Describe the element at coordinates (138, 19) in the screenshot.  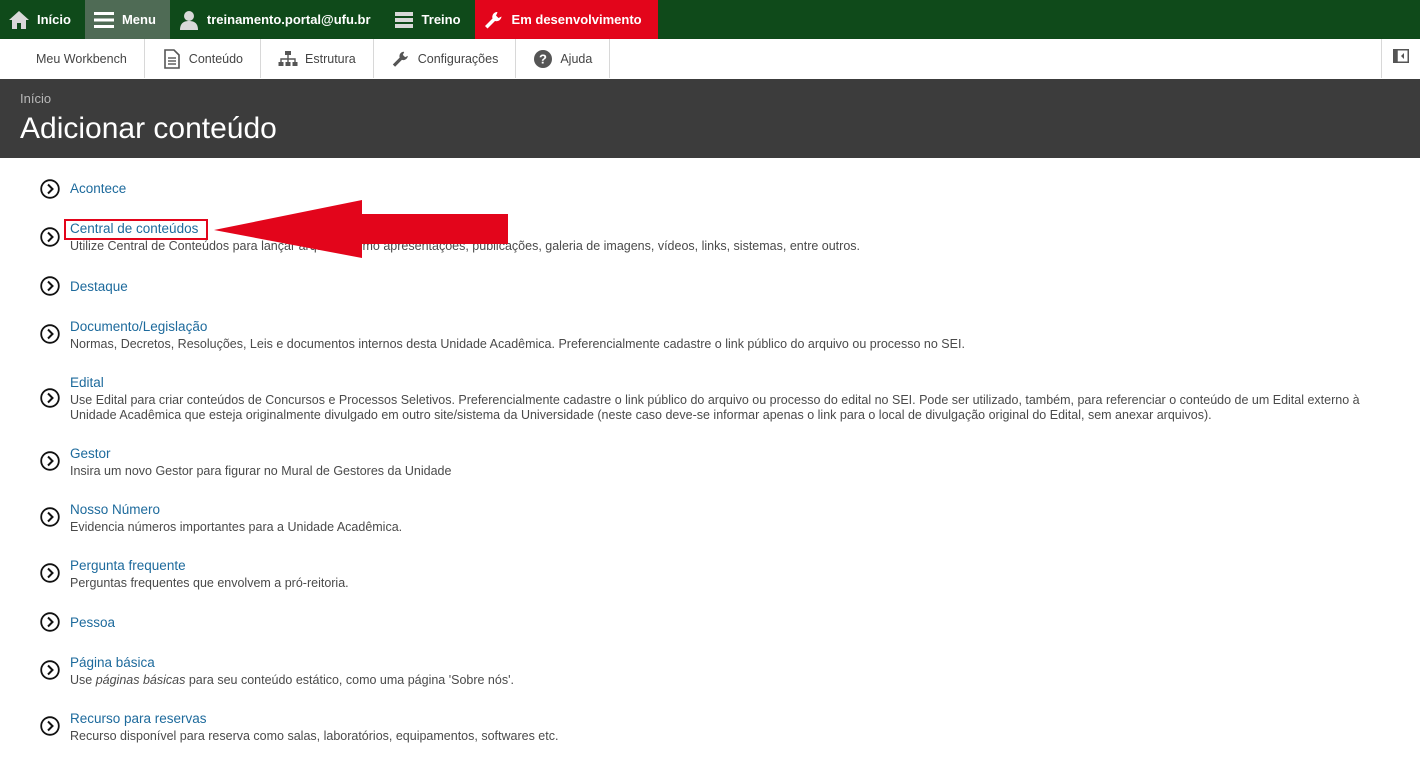
I see `toolbar-menu-label: Menu` at that location.